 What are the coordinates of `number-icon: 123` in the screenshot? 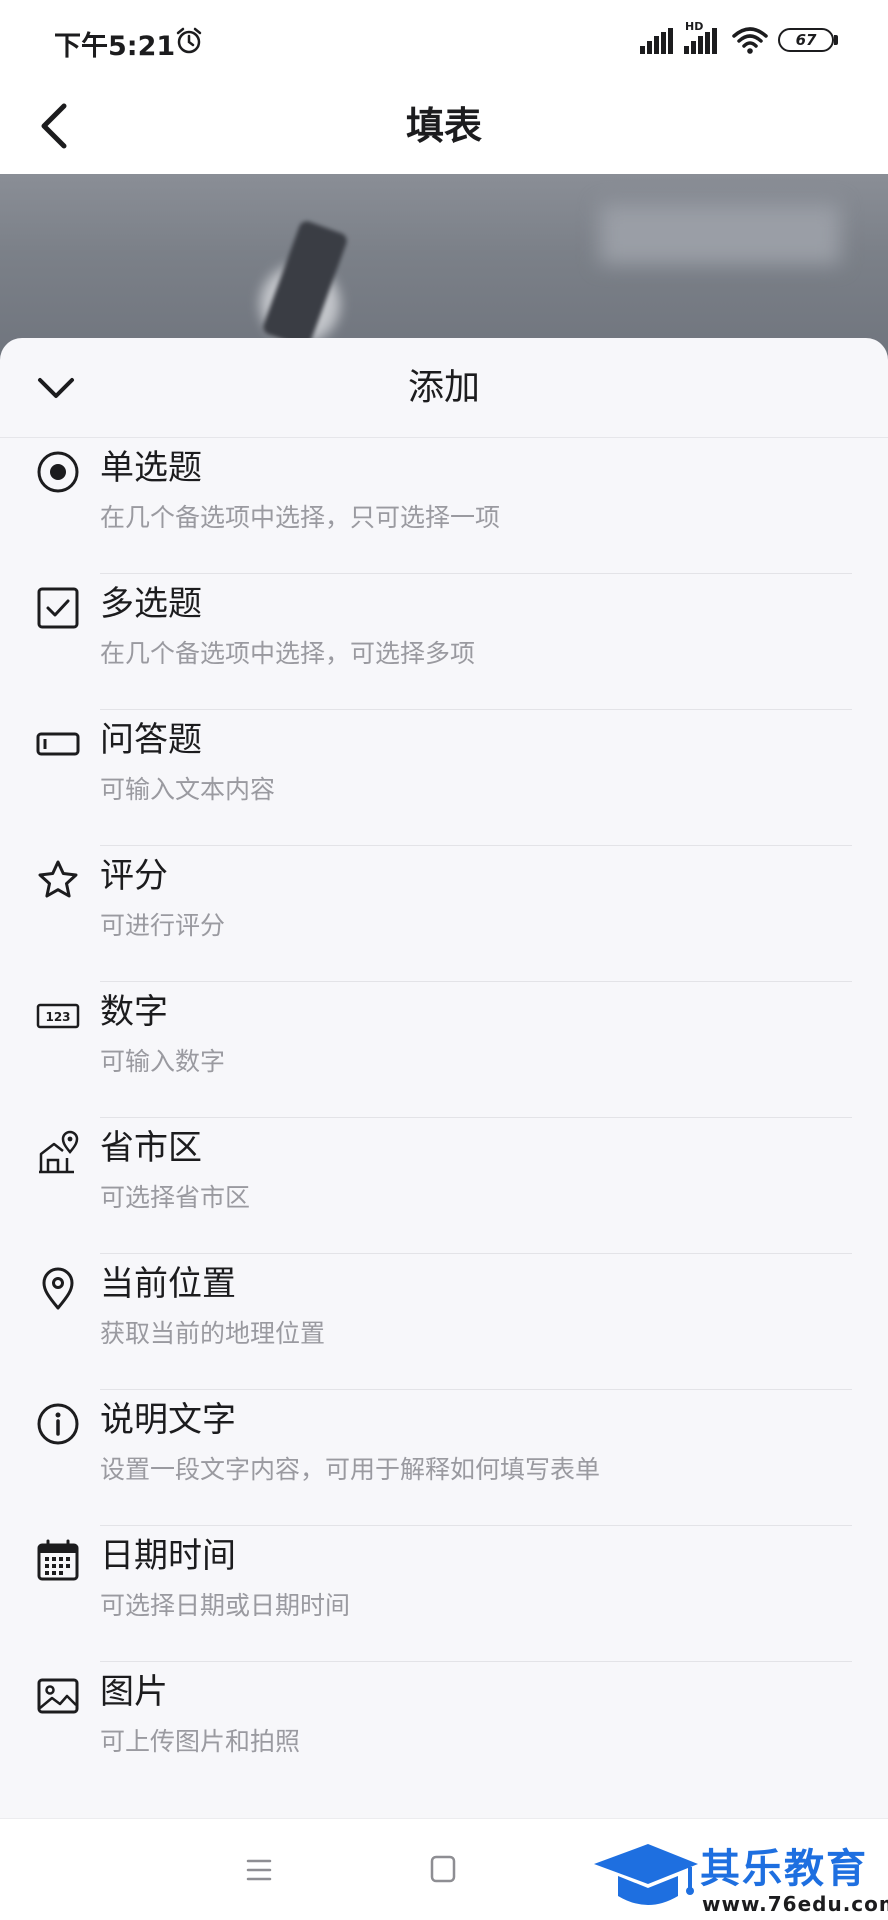 It's located at (58, 1016).